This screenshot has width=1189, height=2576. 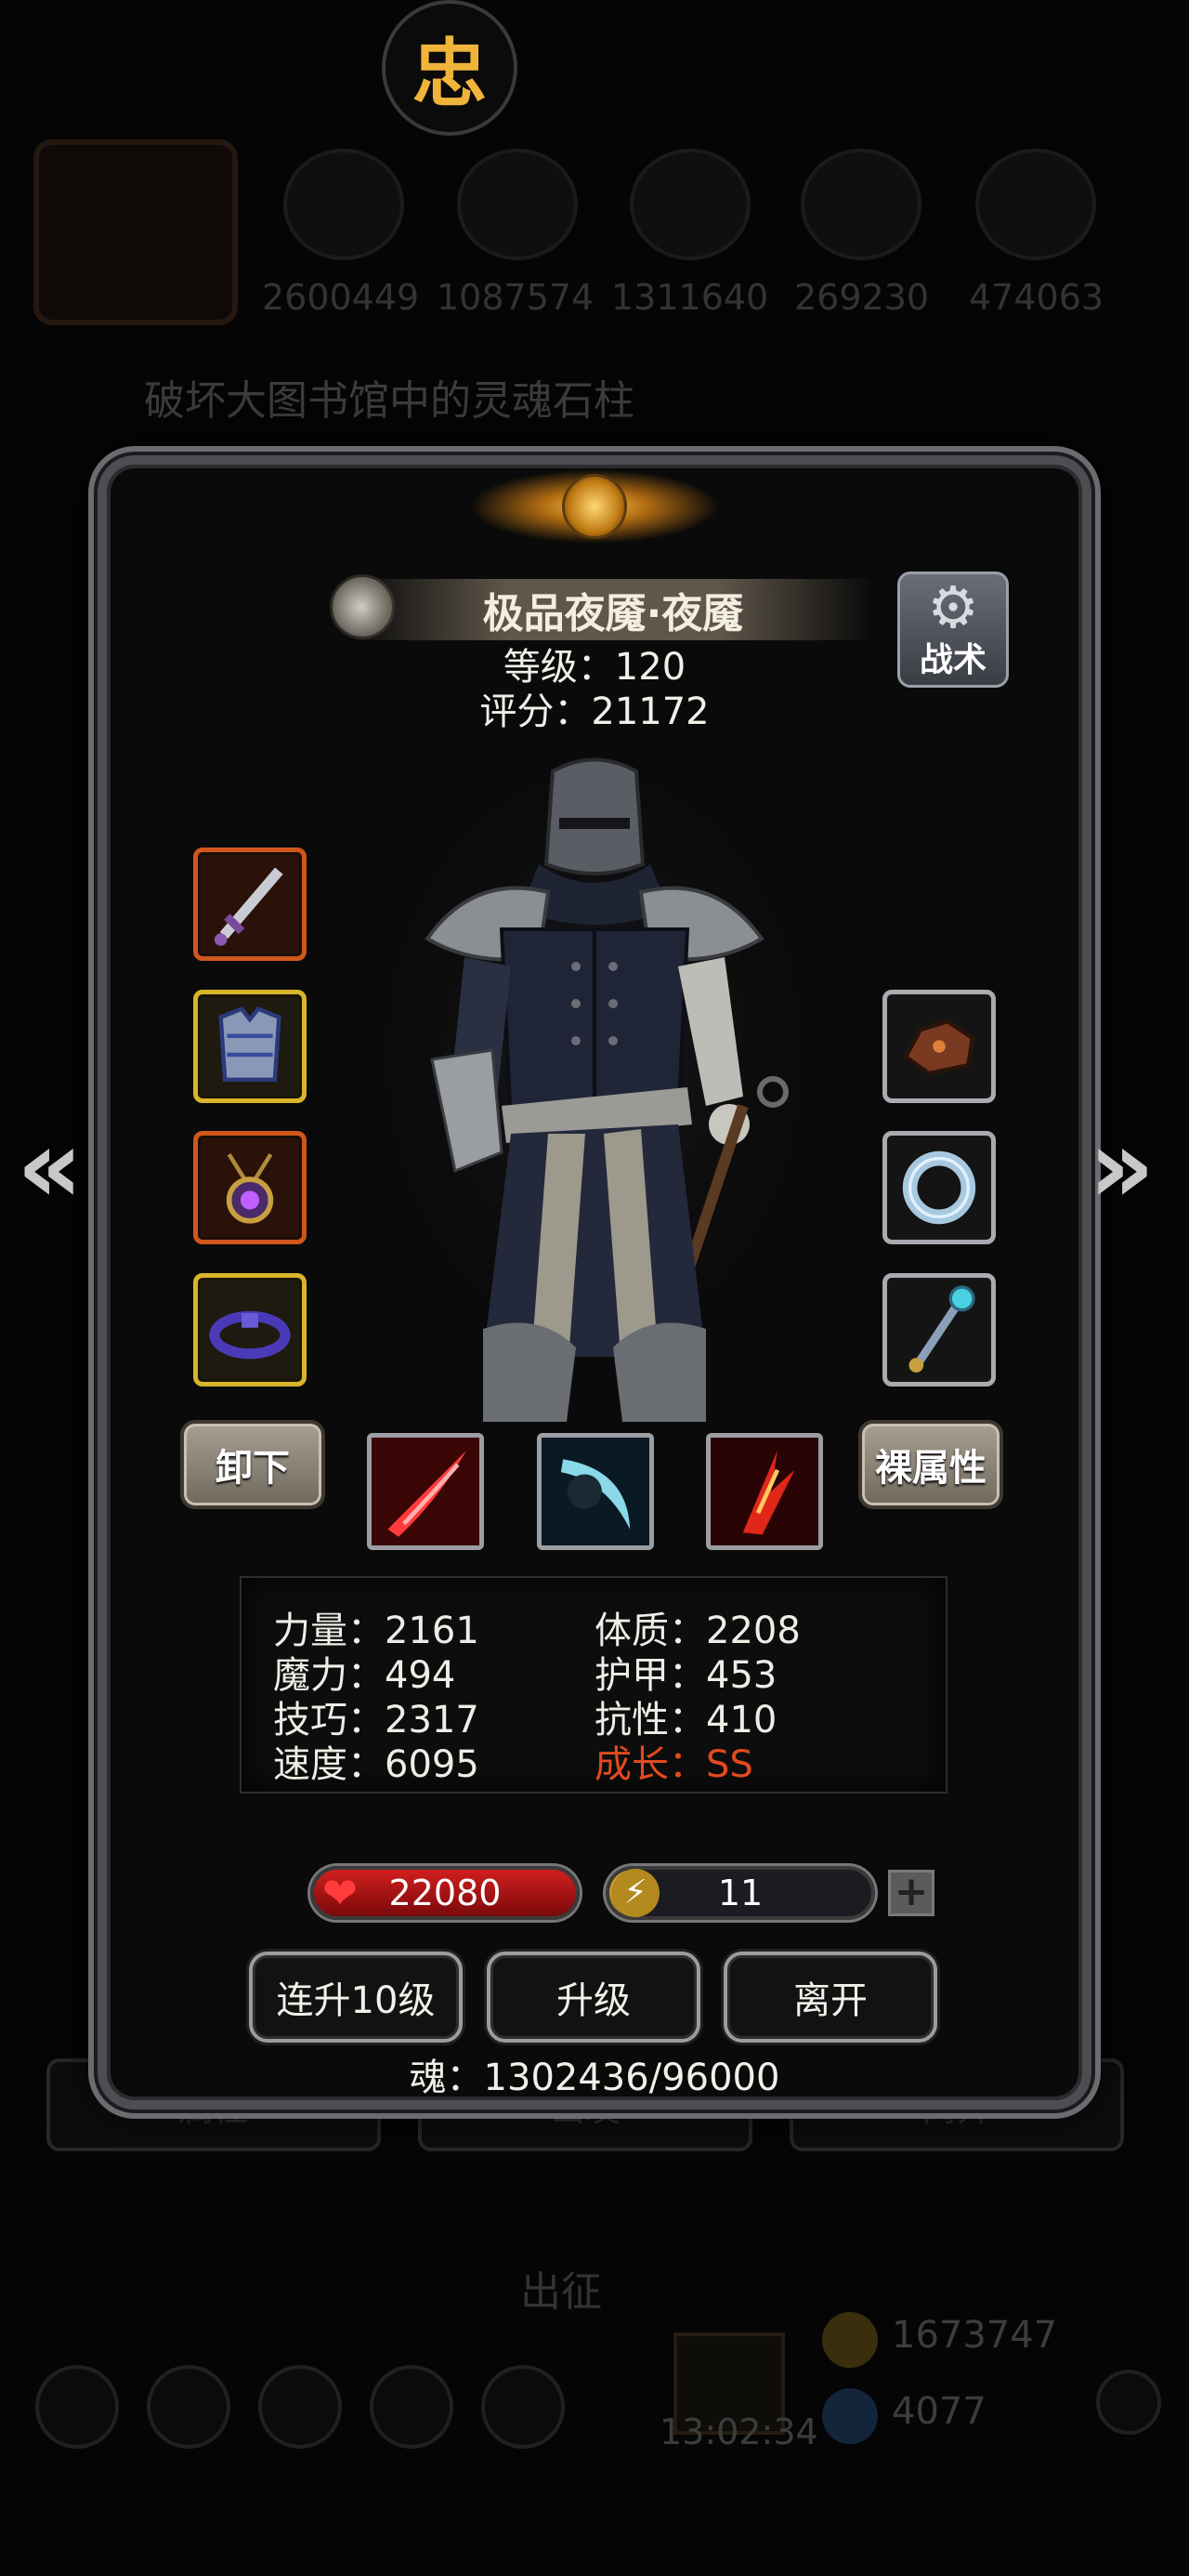 What do you see at coordinates (449, 74) in the screenshot?
I see `loyalty-glyph: 忠` at bounding box center [449, 74].